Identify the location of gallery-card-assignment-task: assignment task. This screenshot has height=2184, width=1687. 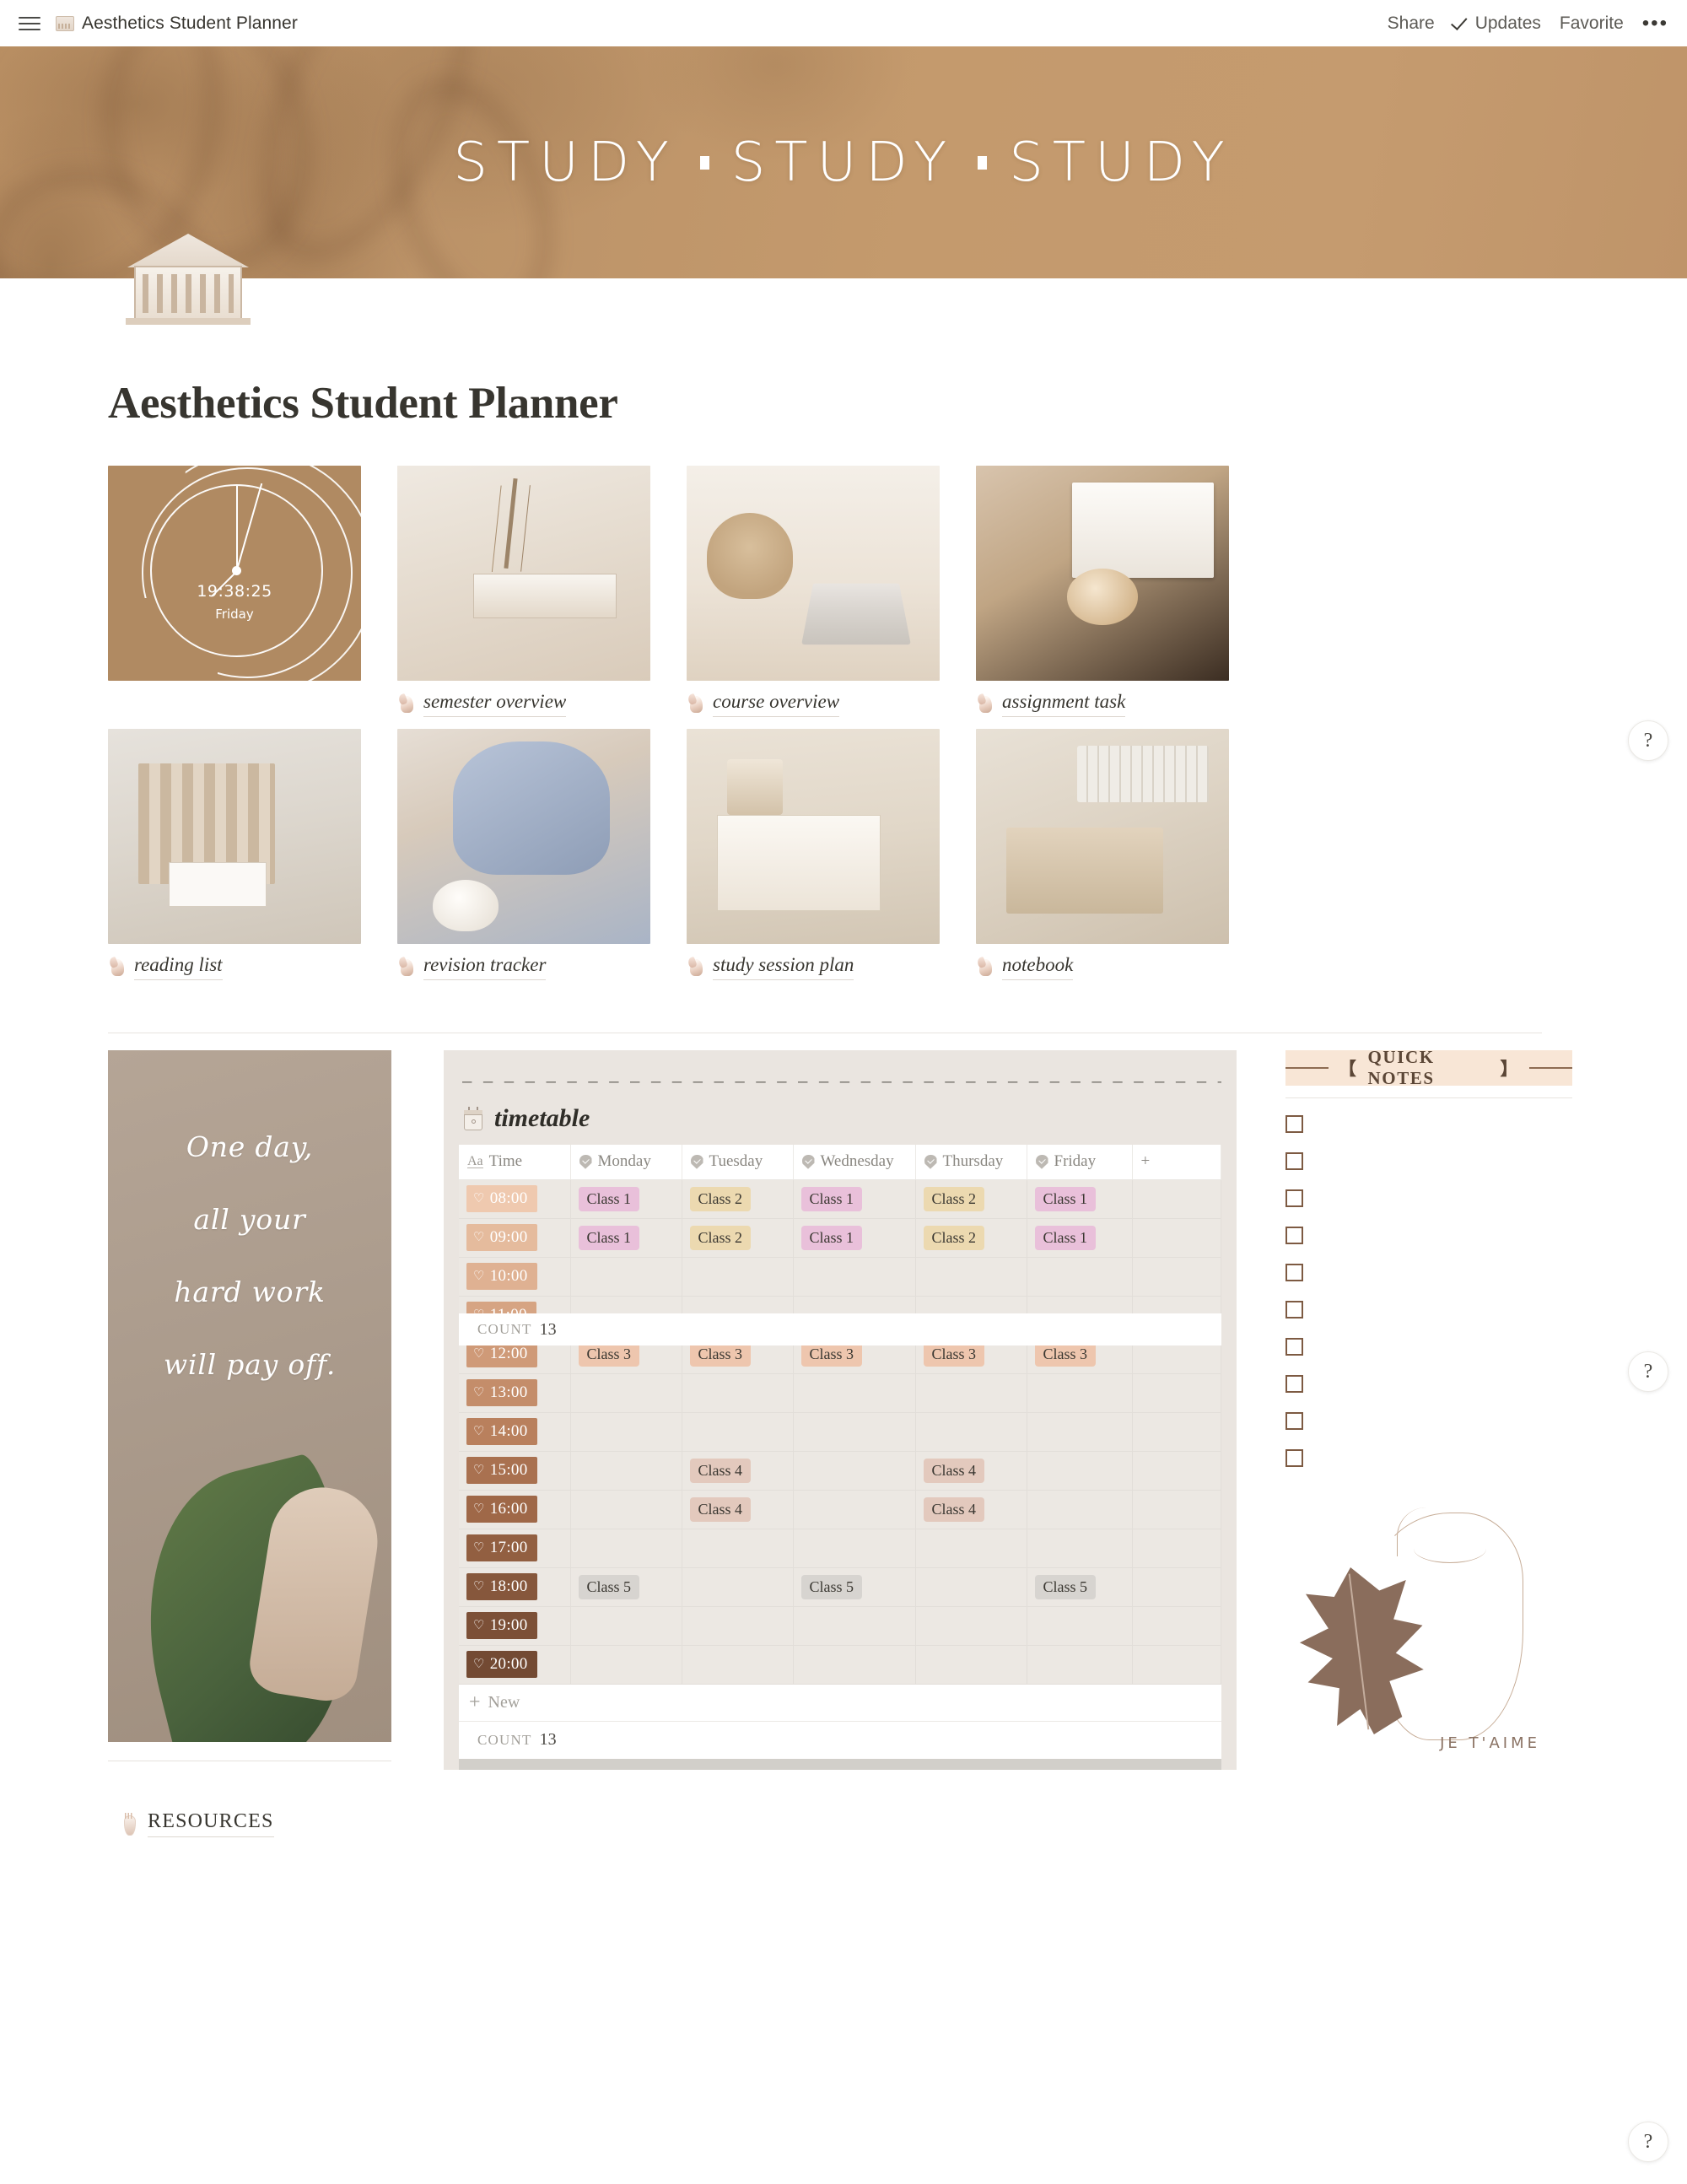
(1103, 591).